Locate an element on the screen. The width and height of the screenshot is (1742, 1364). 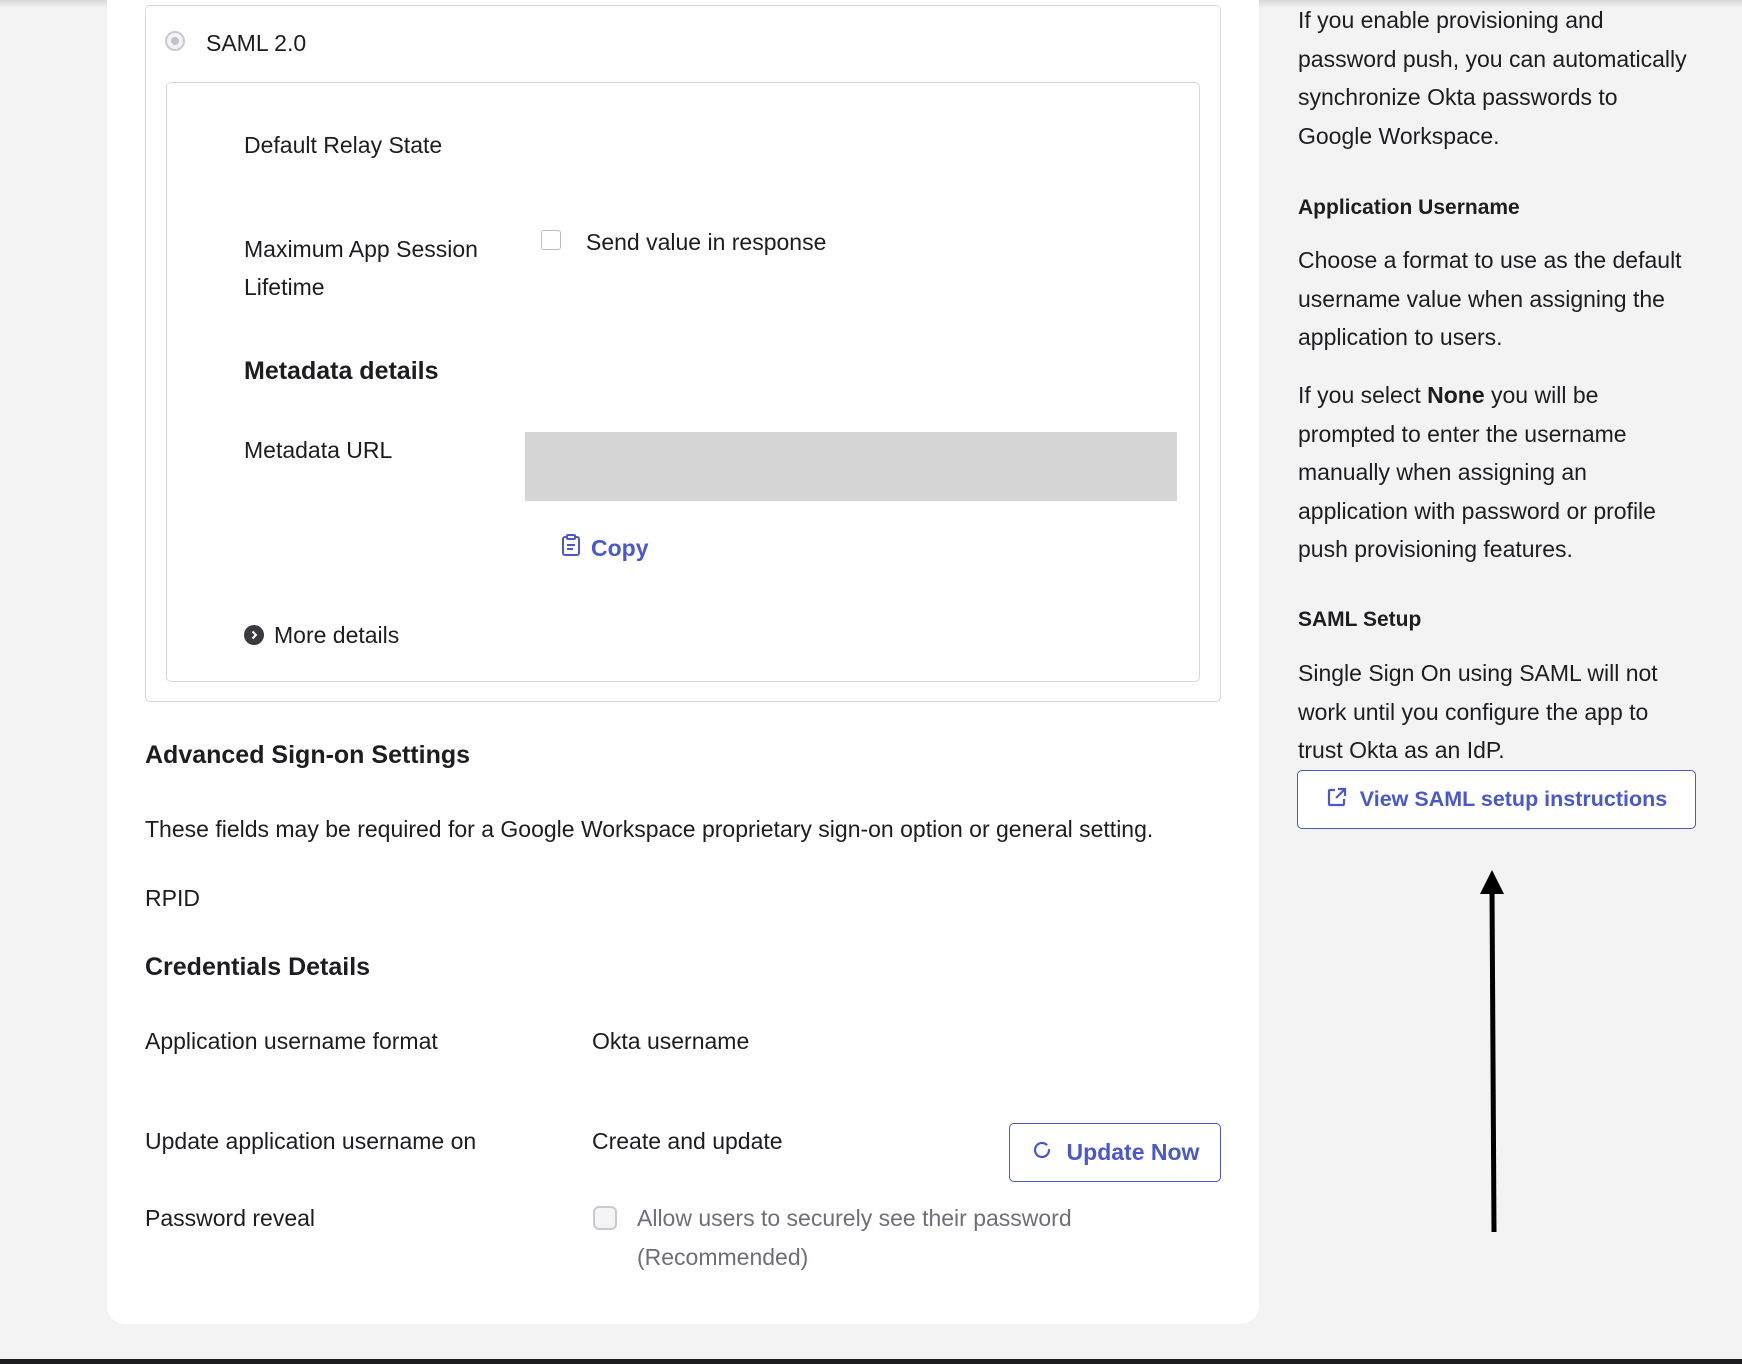
update-on-value: Create and update is located at coordinates (687, 1141).